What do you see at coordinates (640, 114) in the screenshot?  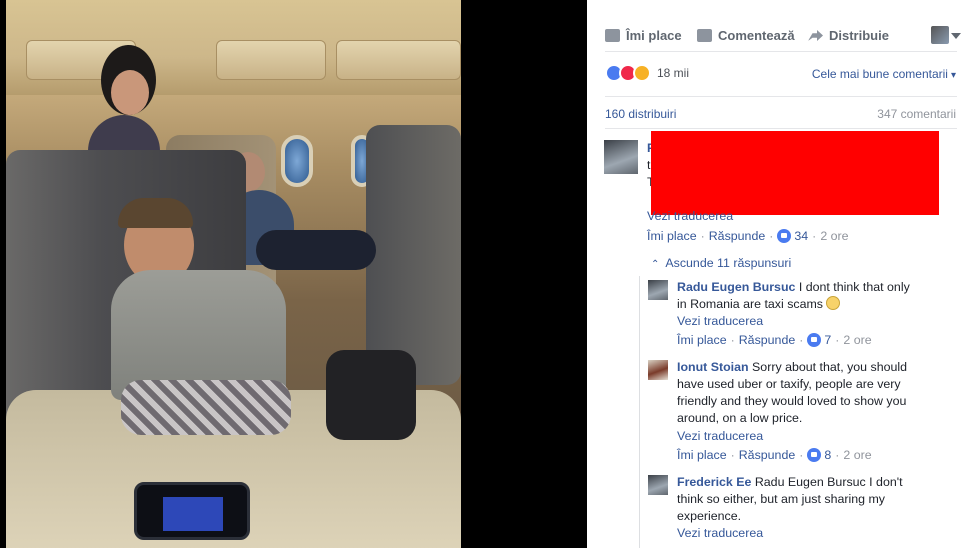 I see `shares-count-link: 160 distribuiri` at bounding box center [640, 114].